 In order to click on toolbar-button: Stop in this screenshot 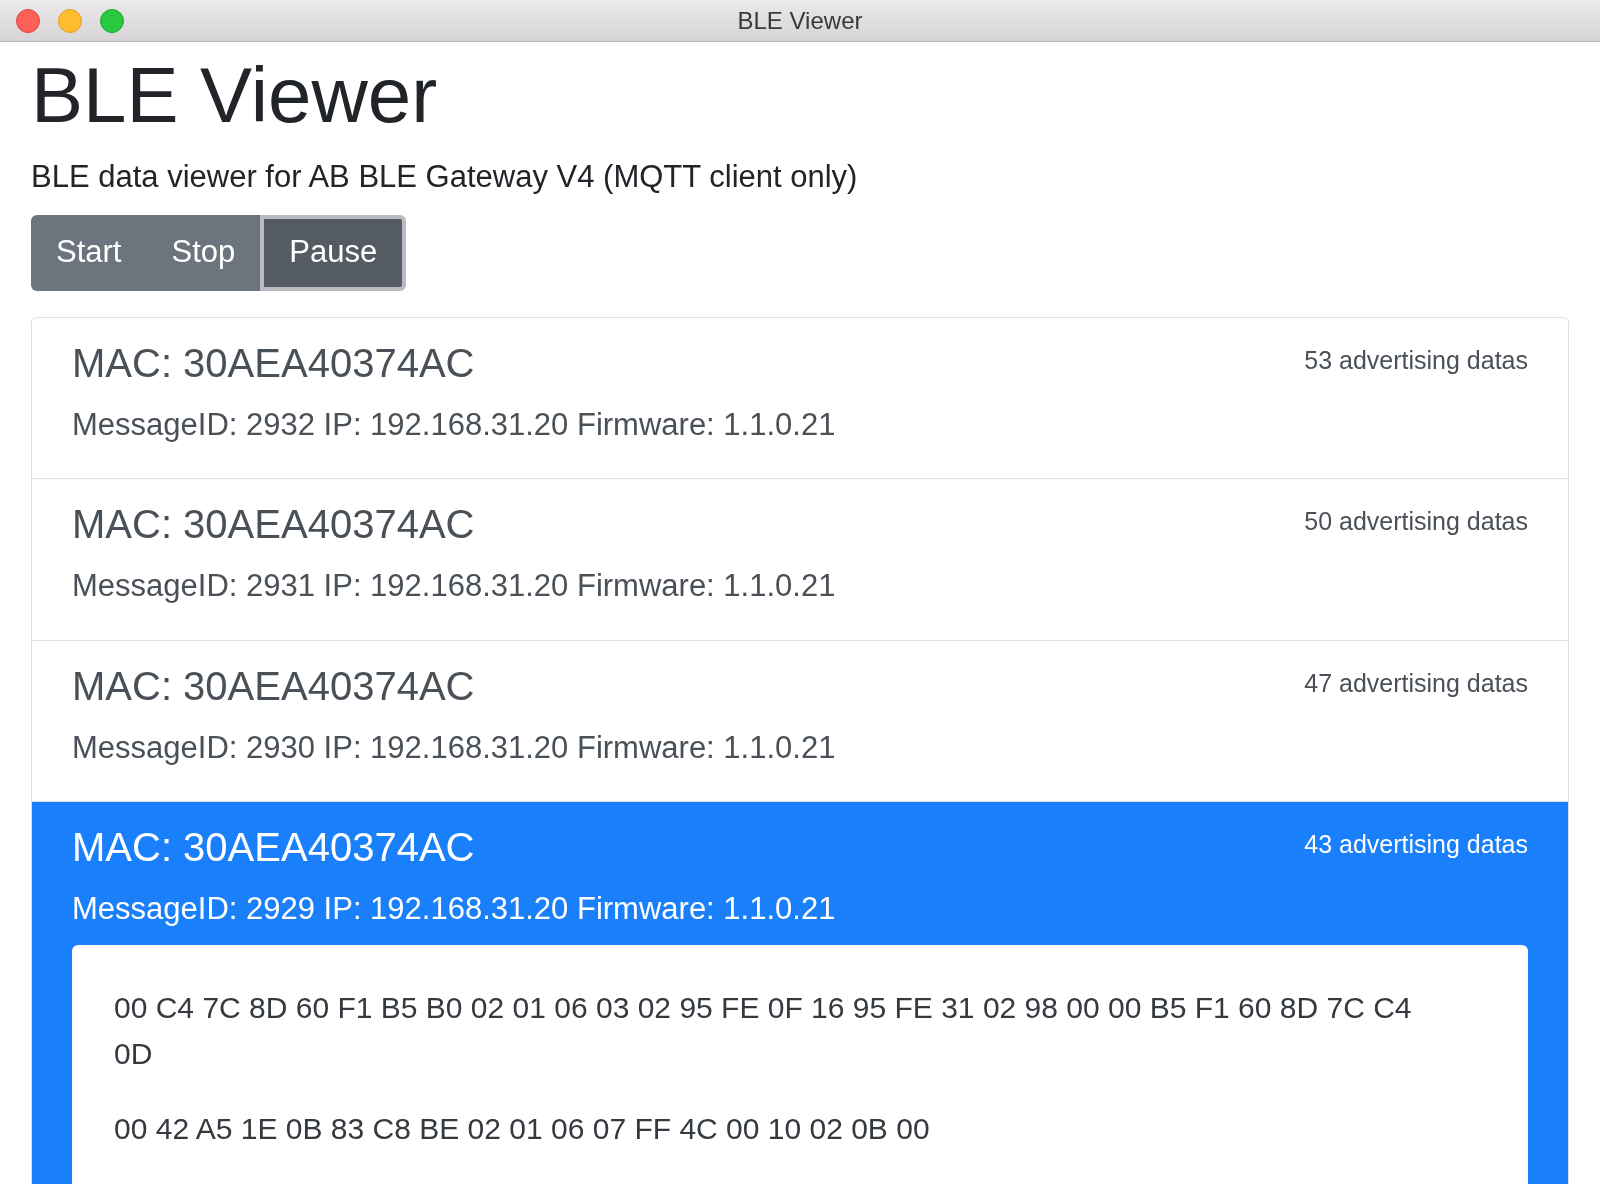, I will do `click(203, 252)`.